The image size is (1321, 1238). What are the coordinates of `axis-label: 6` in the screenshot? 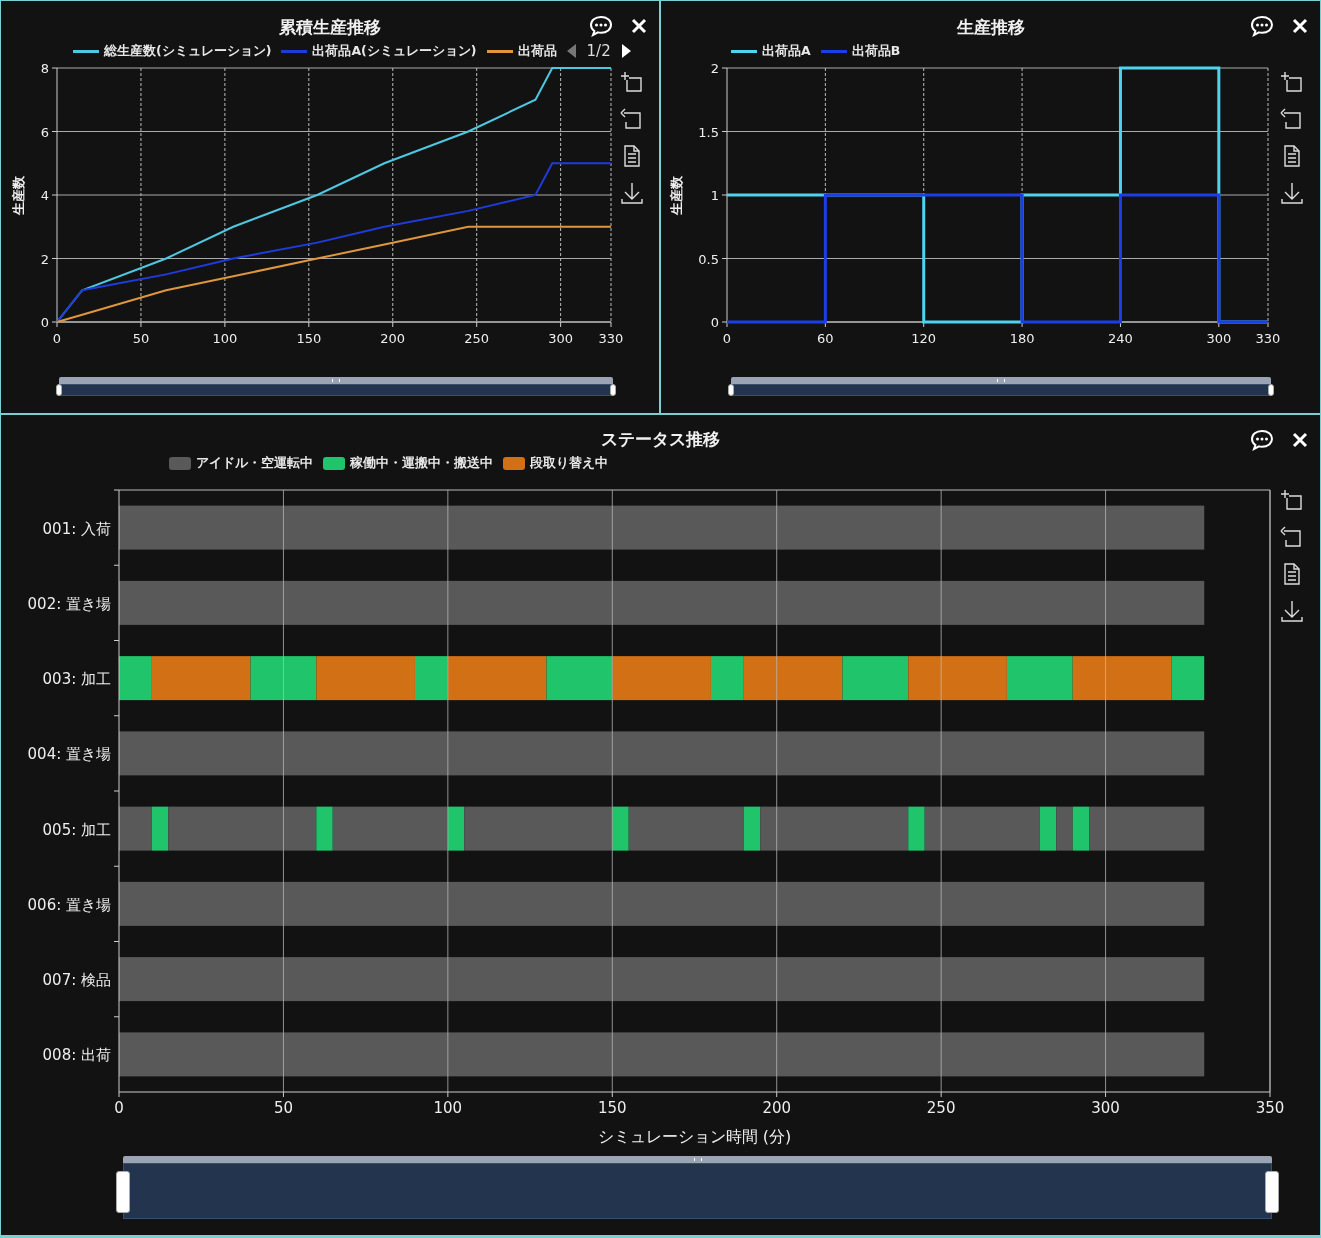 It's located at (44, 132).